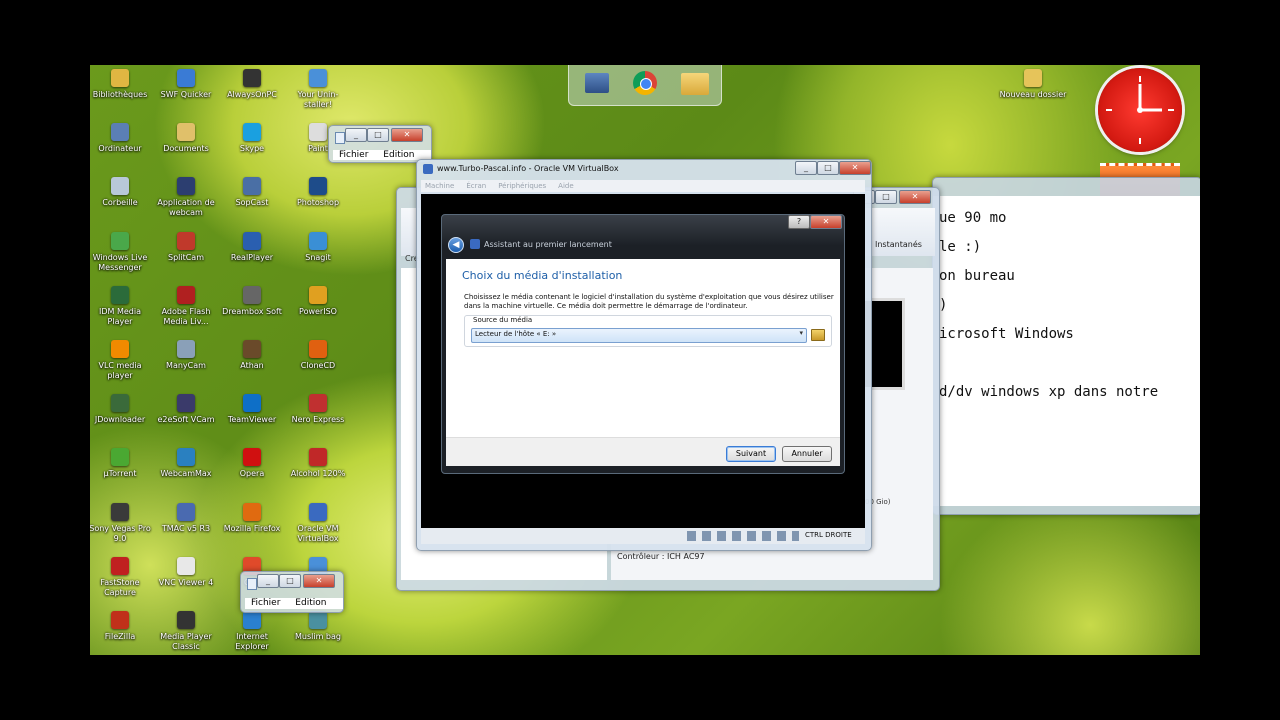 Image resolution: width=1280 pixels, height=720 pixels. I want to click on desktop-icon-label: Alcohol 120%, so click(318, 474).